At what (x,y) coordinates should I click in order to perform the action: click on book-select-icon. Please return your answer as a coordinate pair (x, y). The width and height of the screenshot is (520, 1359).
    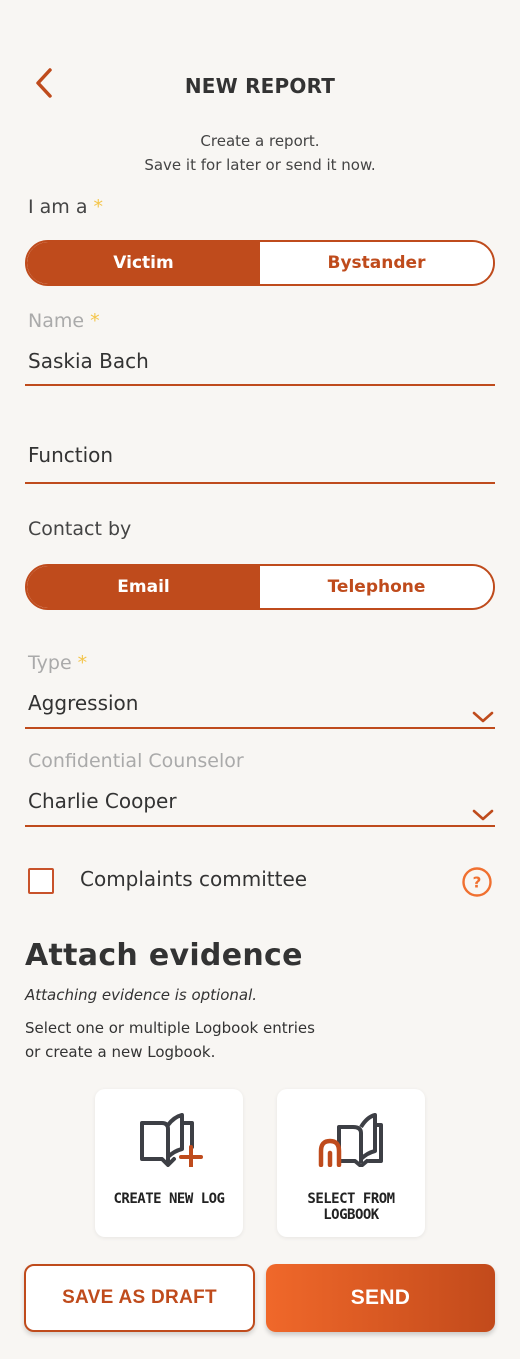
    Looking at the image, I should click on (350, 1140).